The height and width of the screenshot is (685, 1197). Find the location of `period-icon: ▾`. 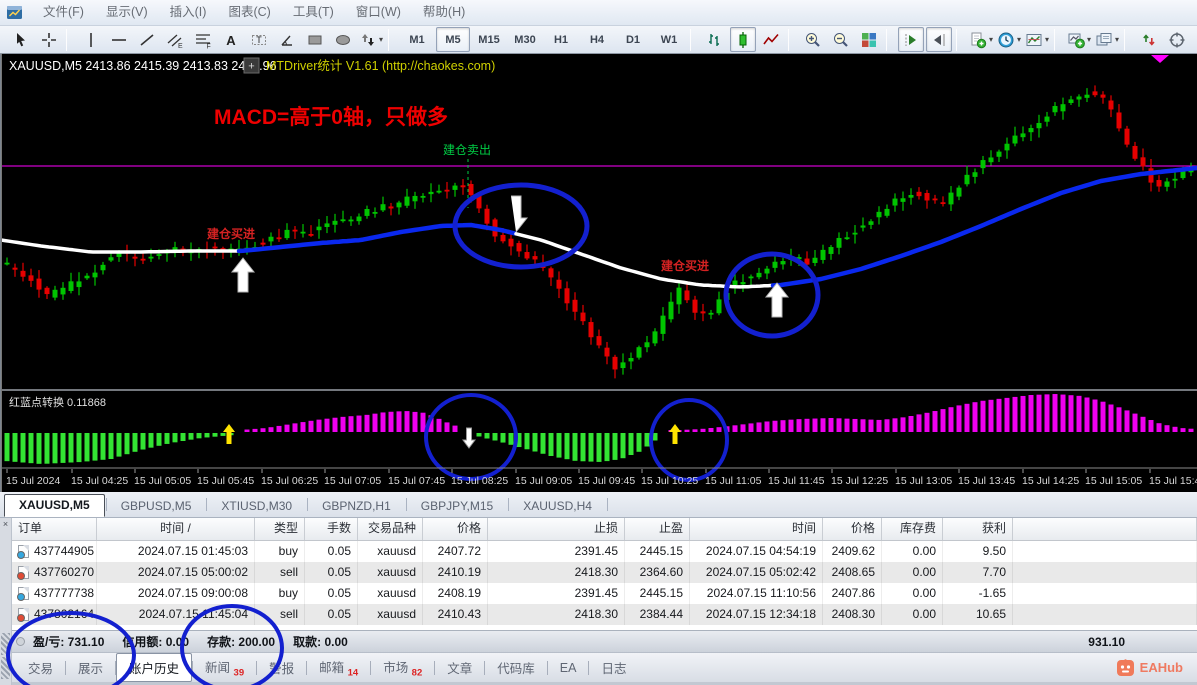

period-icon: ▾ is located at coordinates (1009, 39).